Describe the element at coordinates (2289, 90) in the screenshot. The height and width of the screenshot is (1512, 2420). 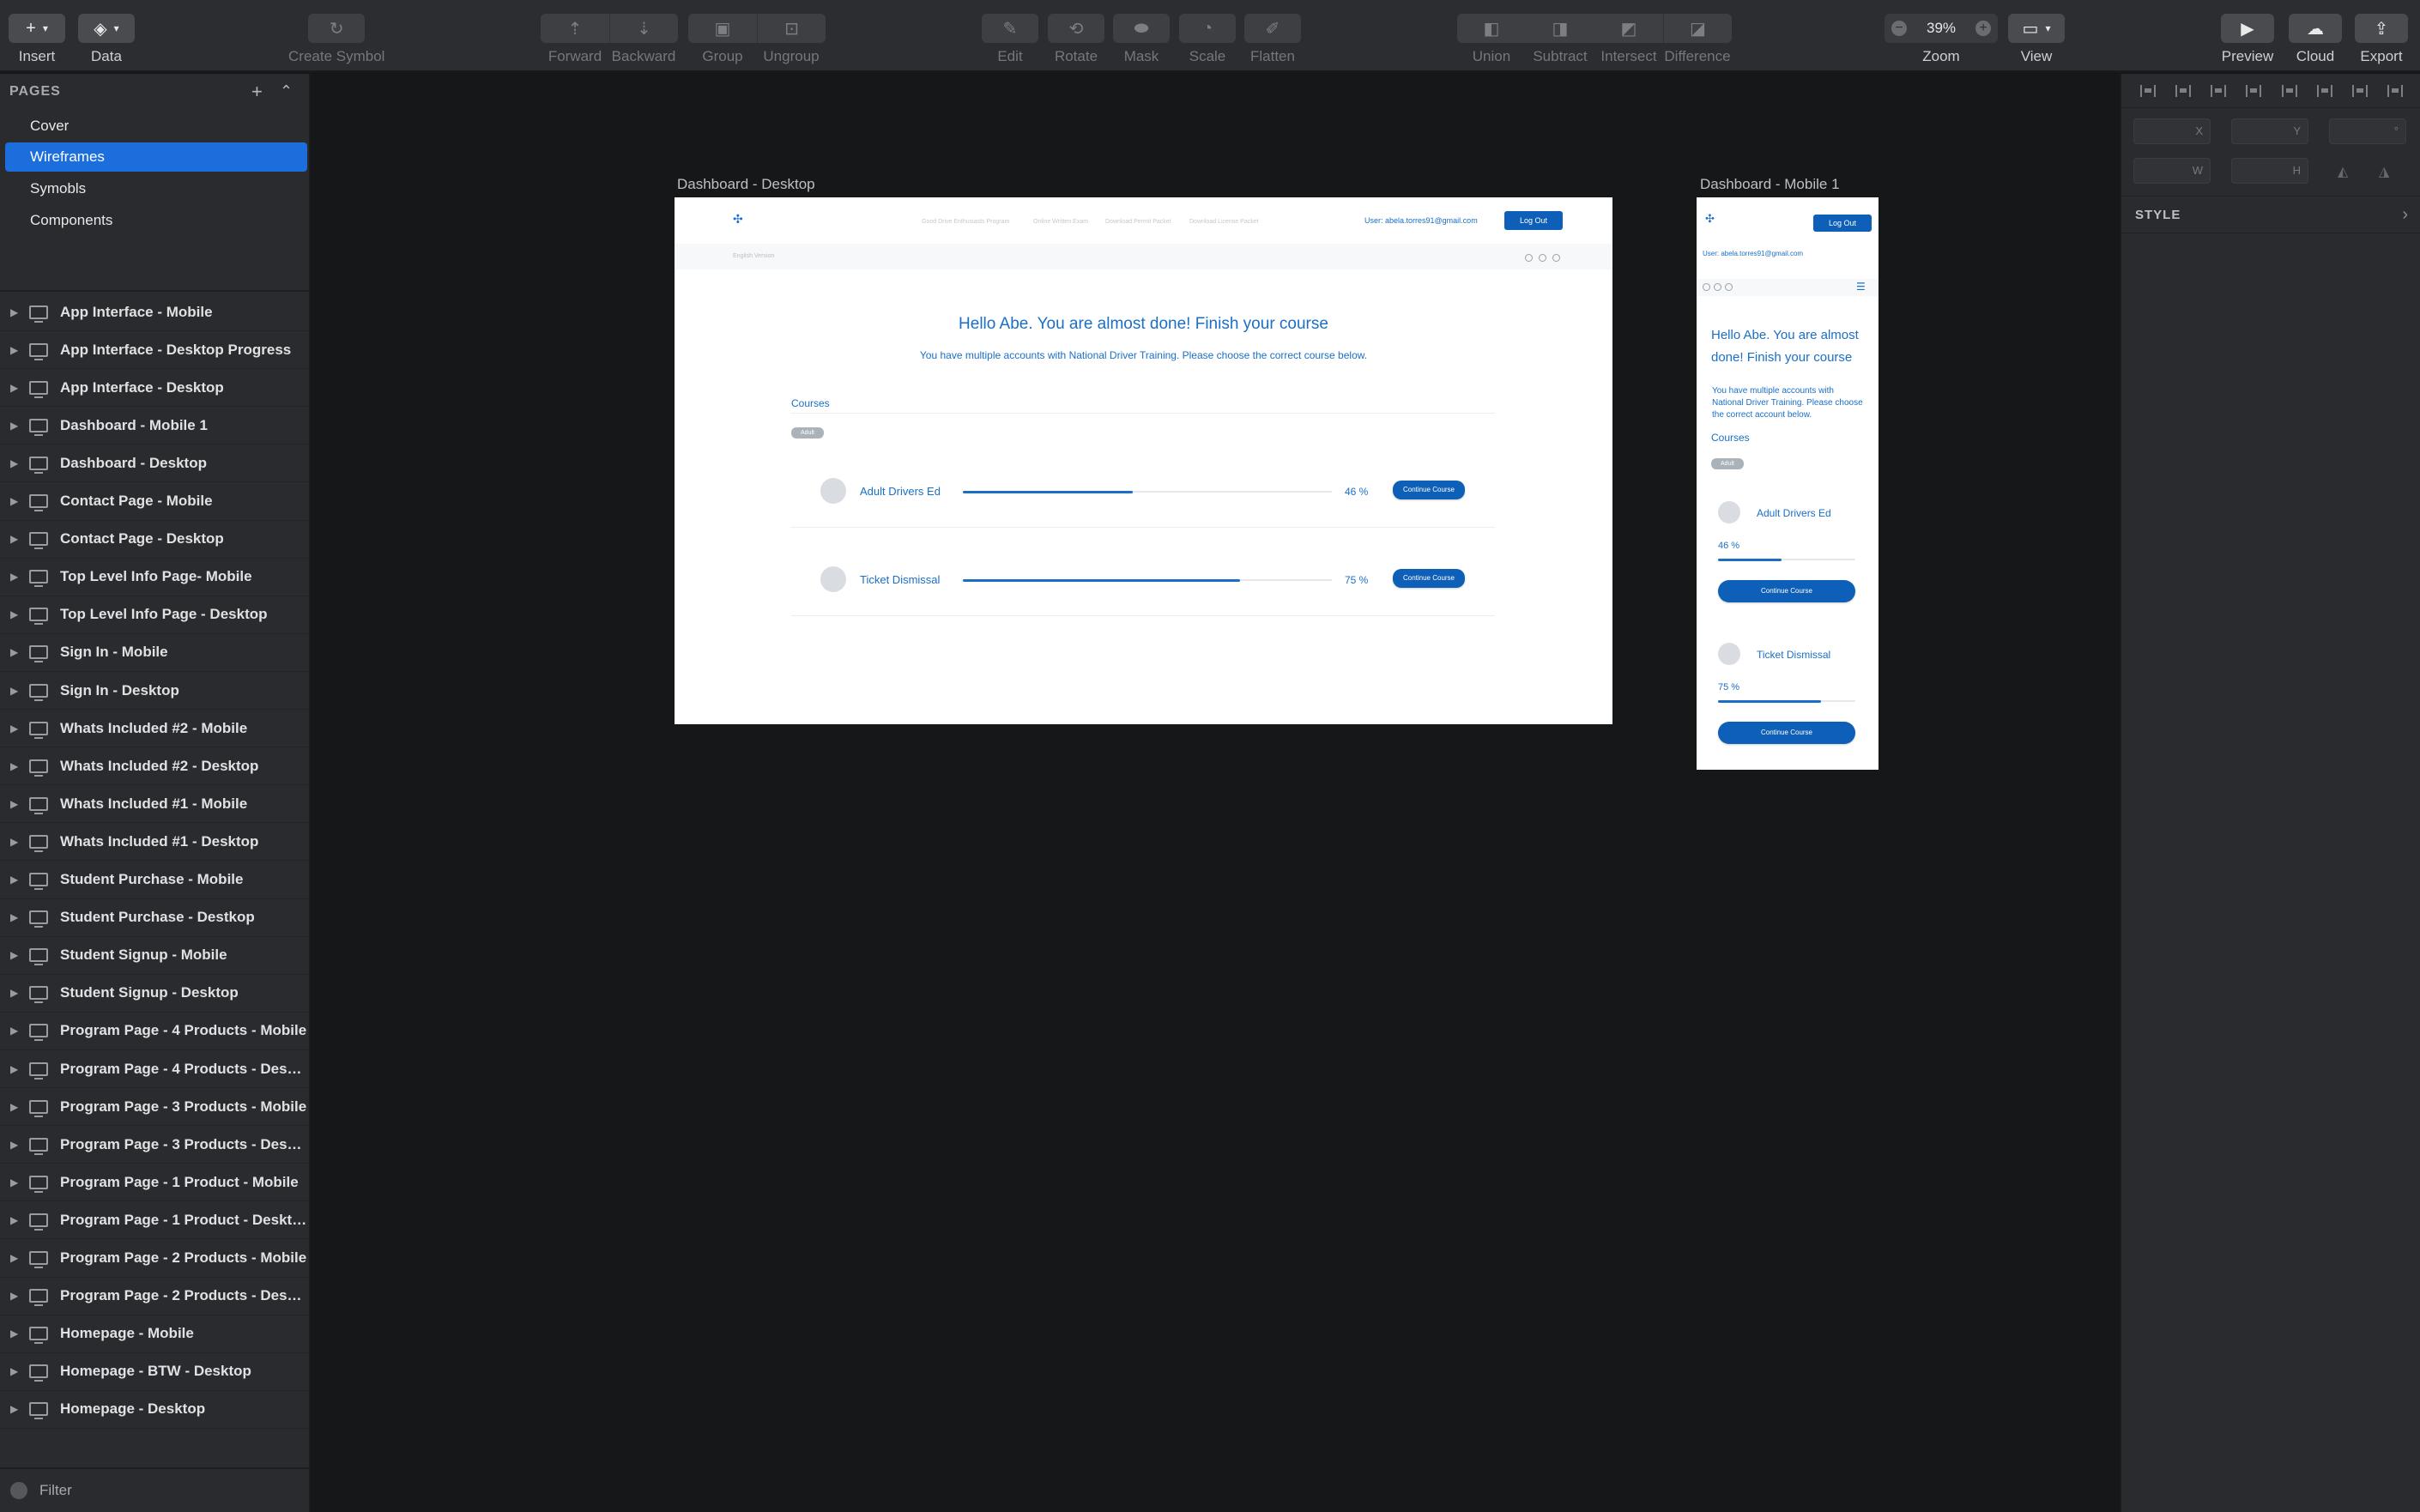
I see `align-right-icon` at that location.